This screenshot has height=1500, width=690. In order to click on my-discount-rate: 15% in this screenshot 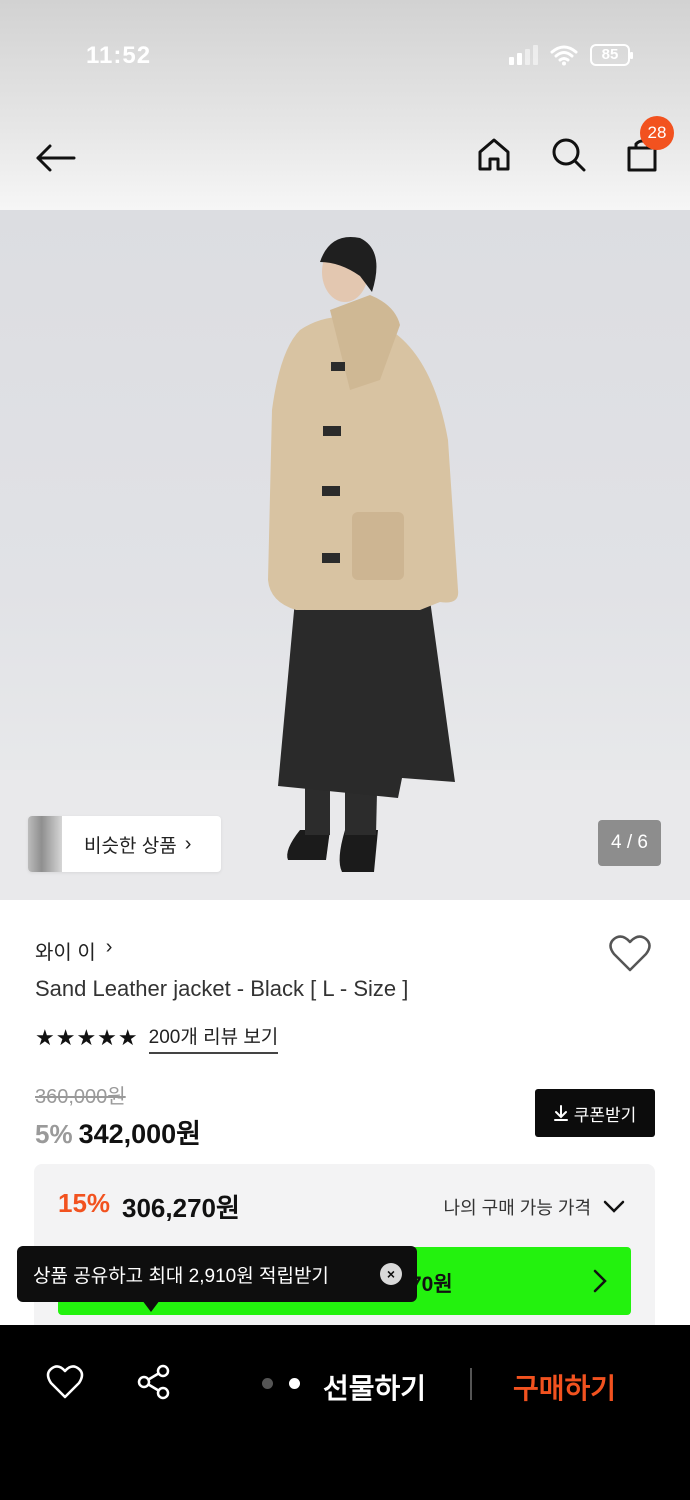, I will do `click(84, 1203)`.